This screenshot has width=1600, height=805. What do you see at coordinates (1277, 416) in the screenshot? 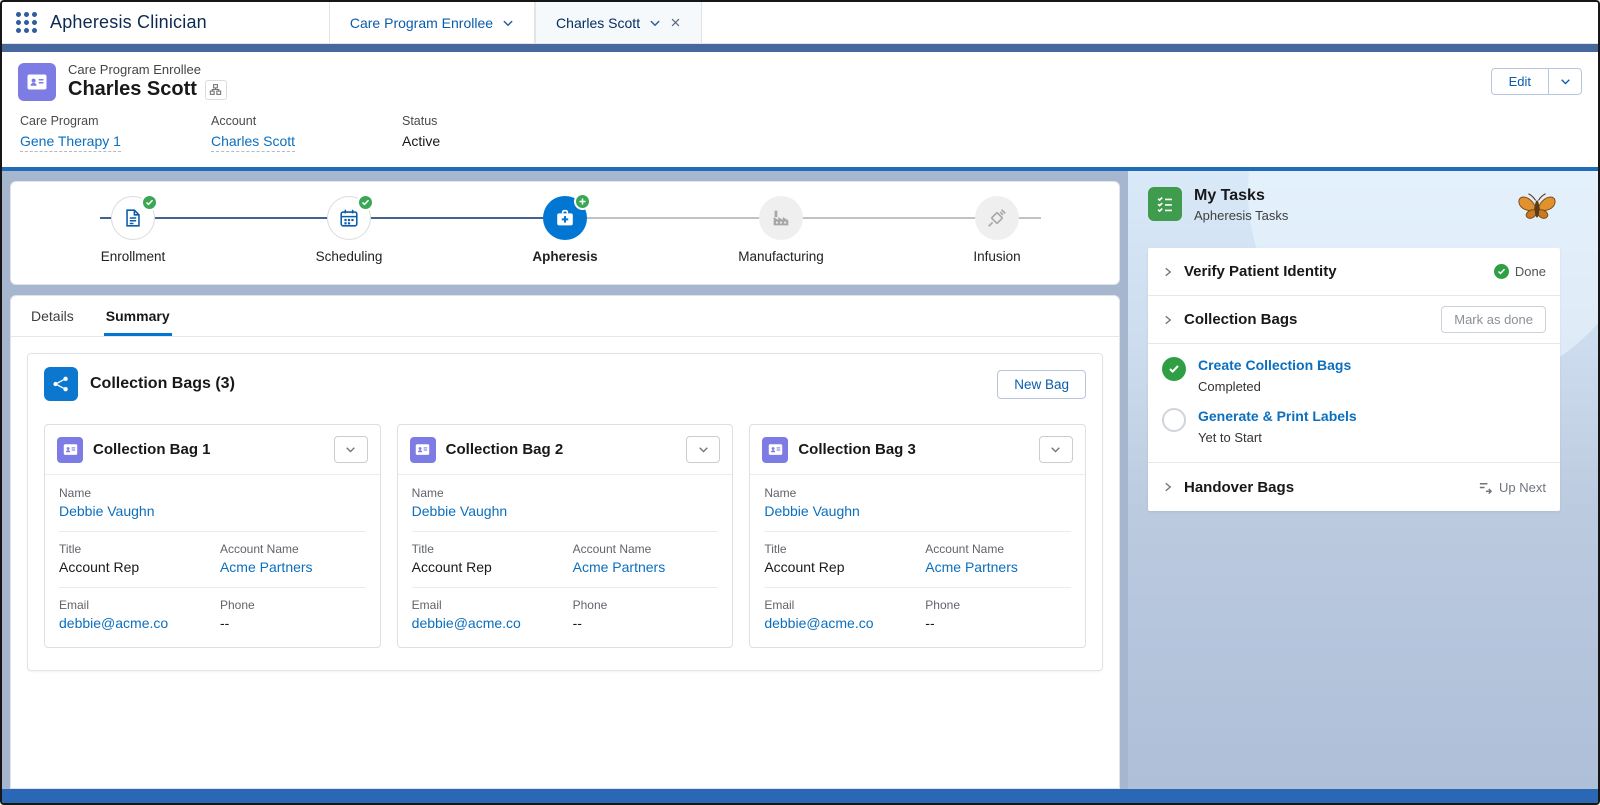
I see `subtask-link: Generate & Print Labels` at bounding box center [1277, 416].